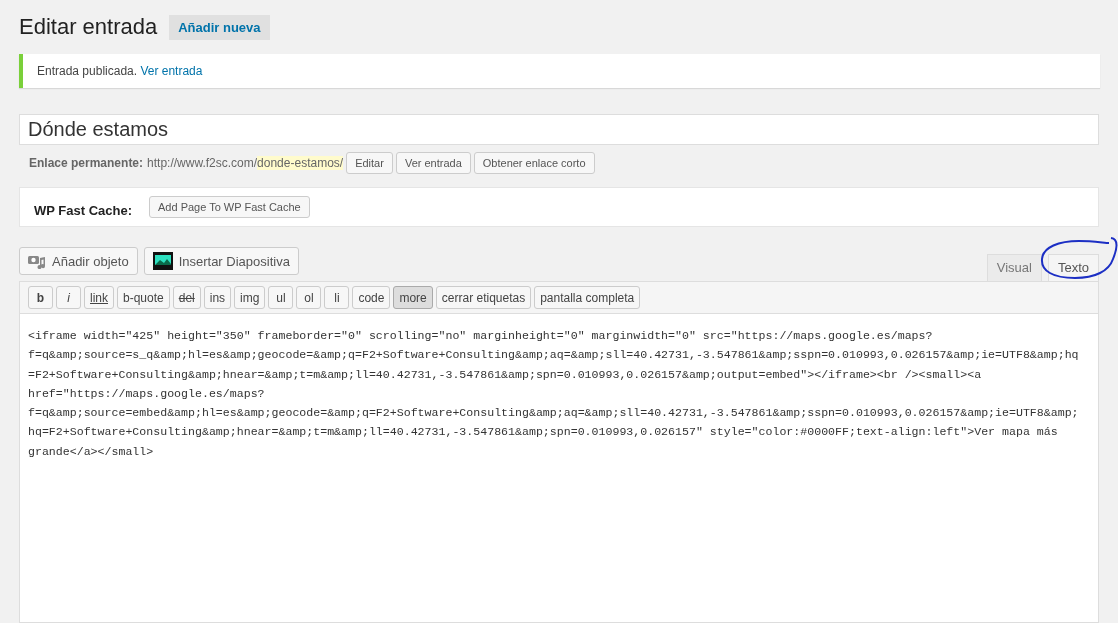  I want to click on quicktag-button: cerrar etiquetas, so click(483, 297).